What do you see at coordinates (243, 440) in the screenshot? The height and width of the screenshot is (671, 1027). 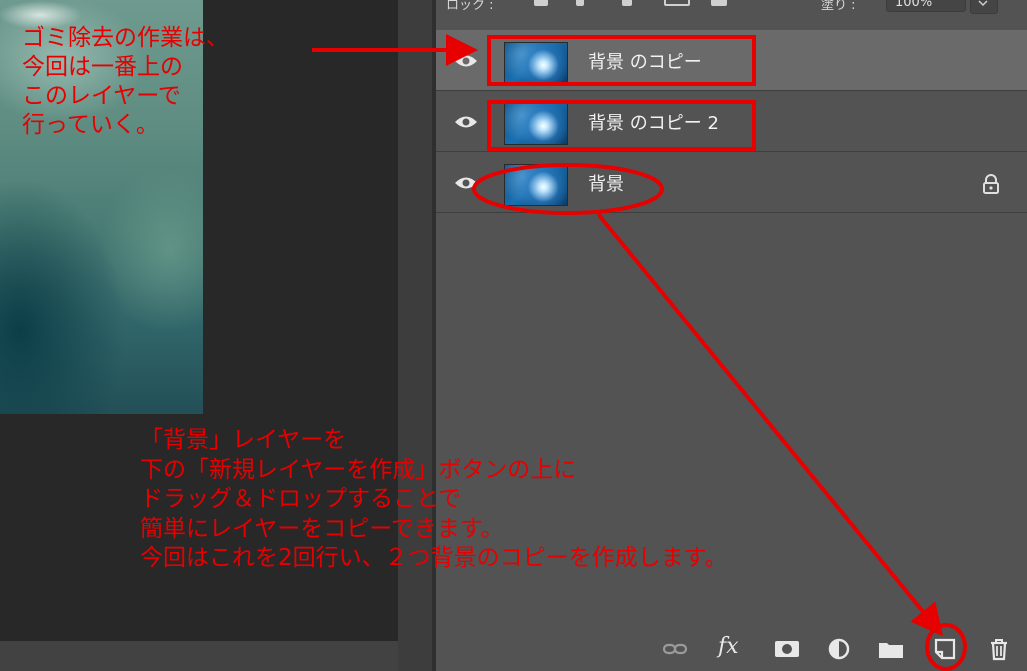 I see `annotation-line: 「背景」レイヤーを` at bounding box center [243, 440].